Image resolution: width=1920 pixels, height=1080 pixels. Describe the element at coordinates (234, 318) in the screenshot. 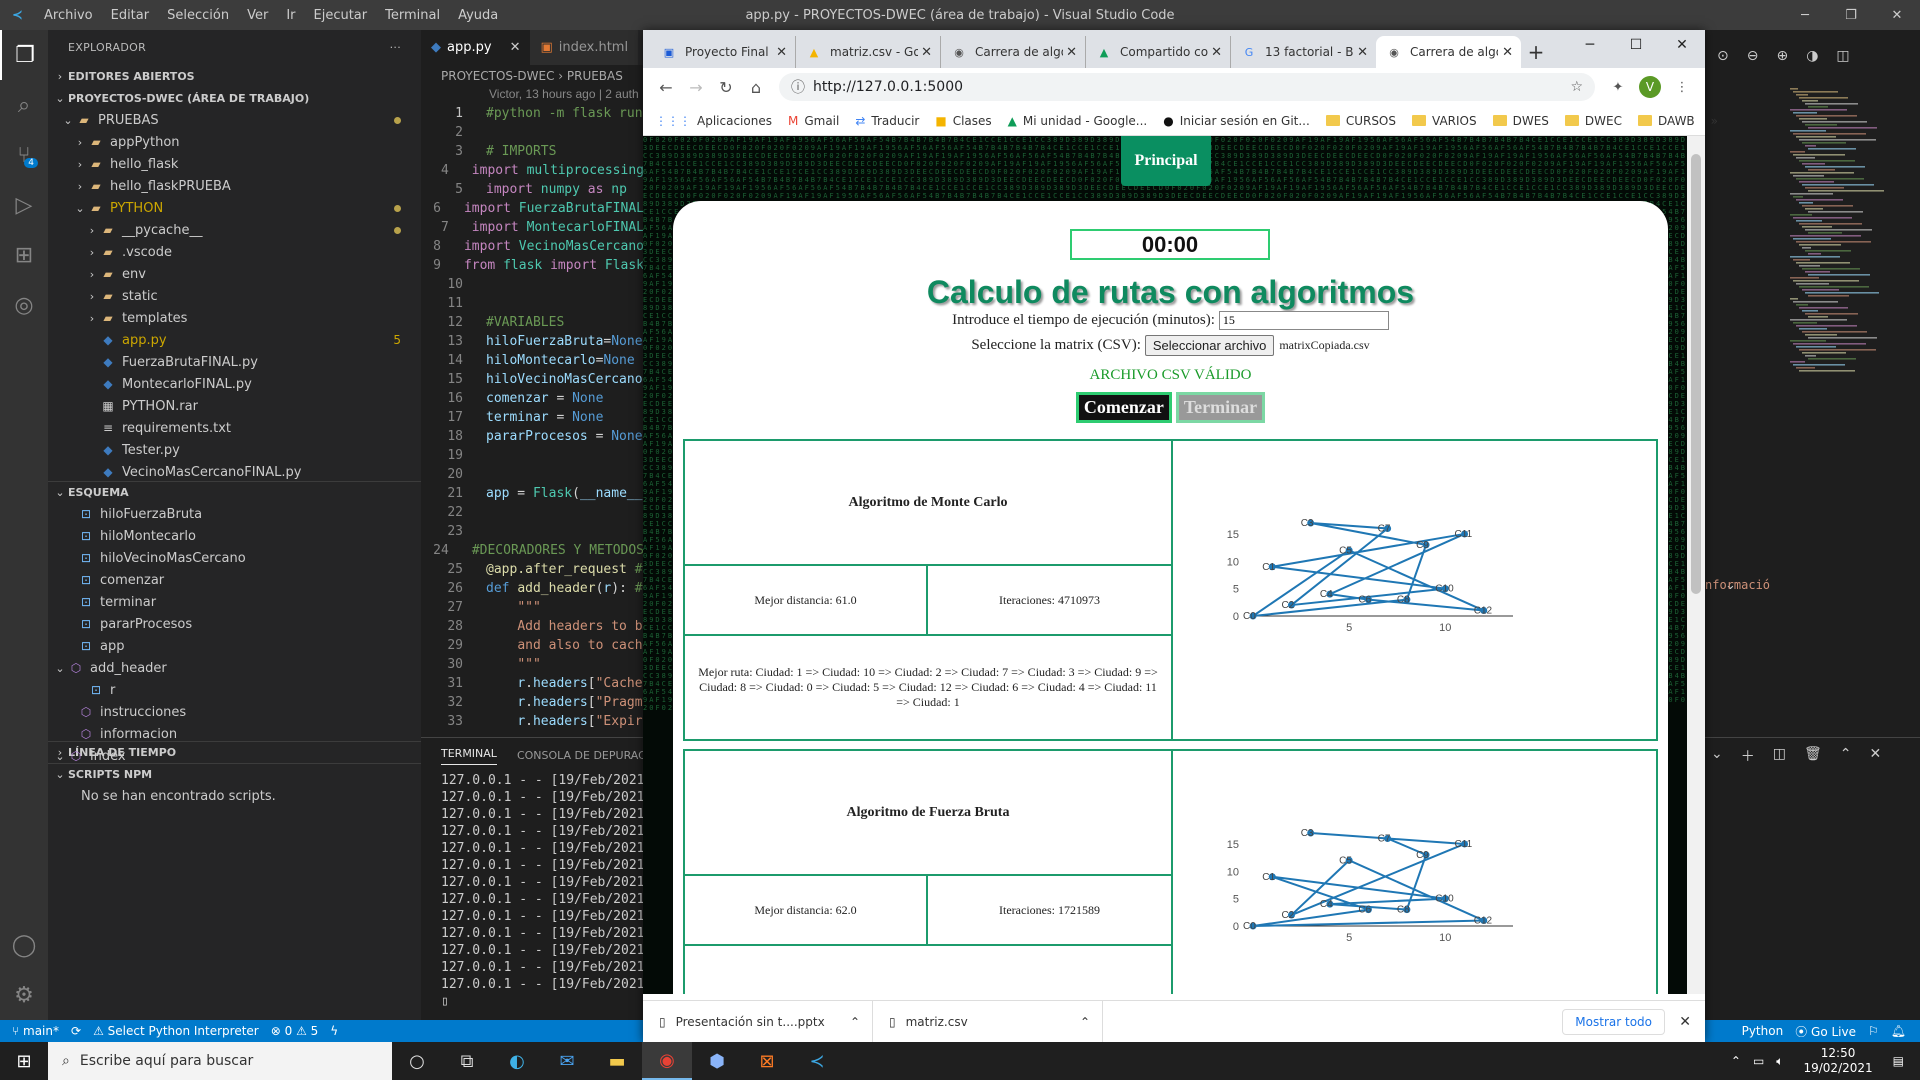

I see `tree-item: › ▰ templates` at that location.